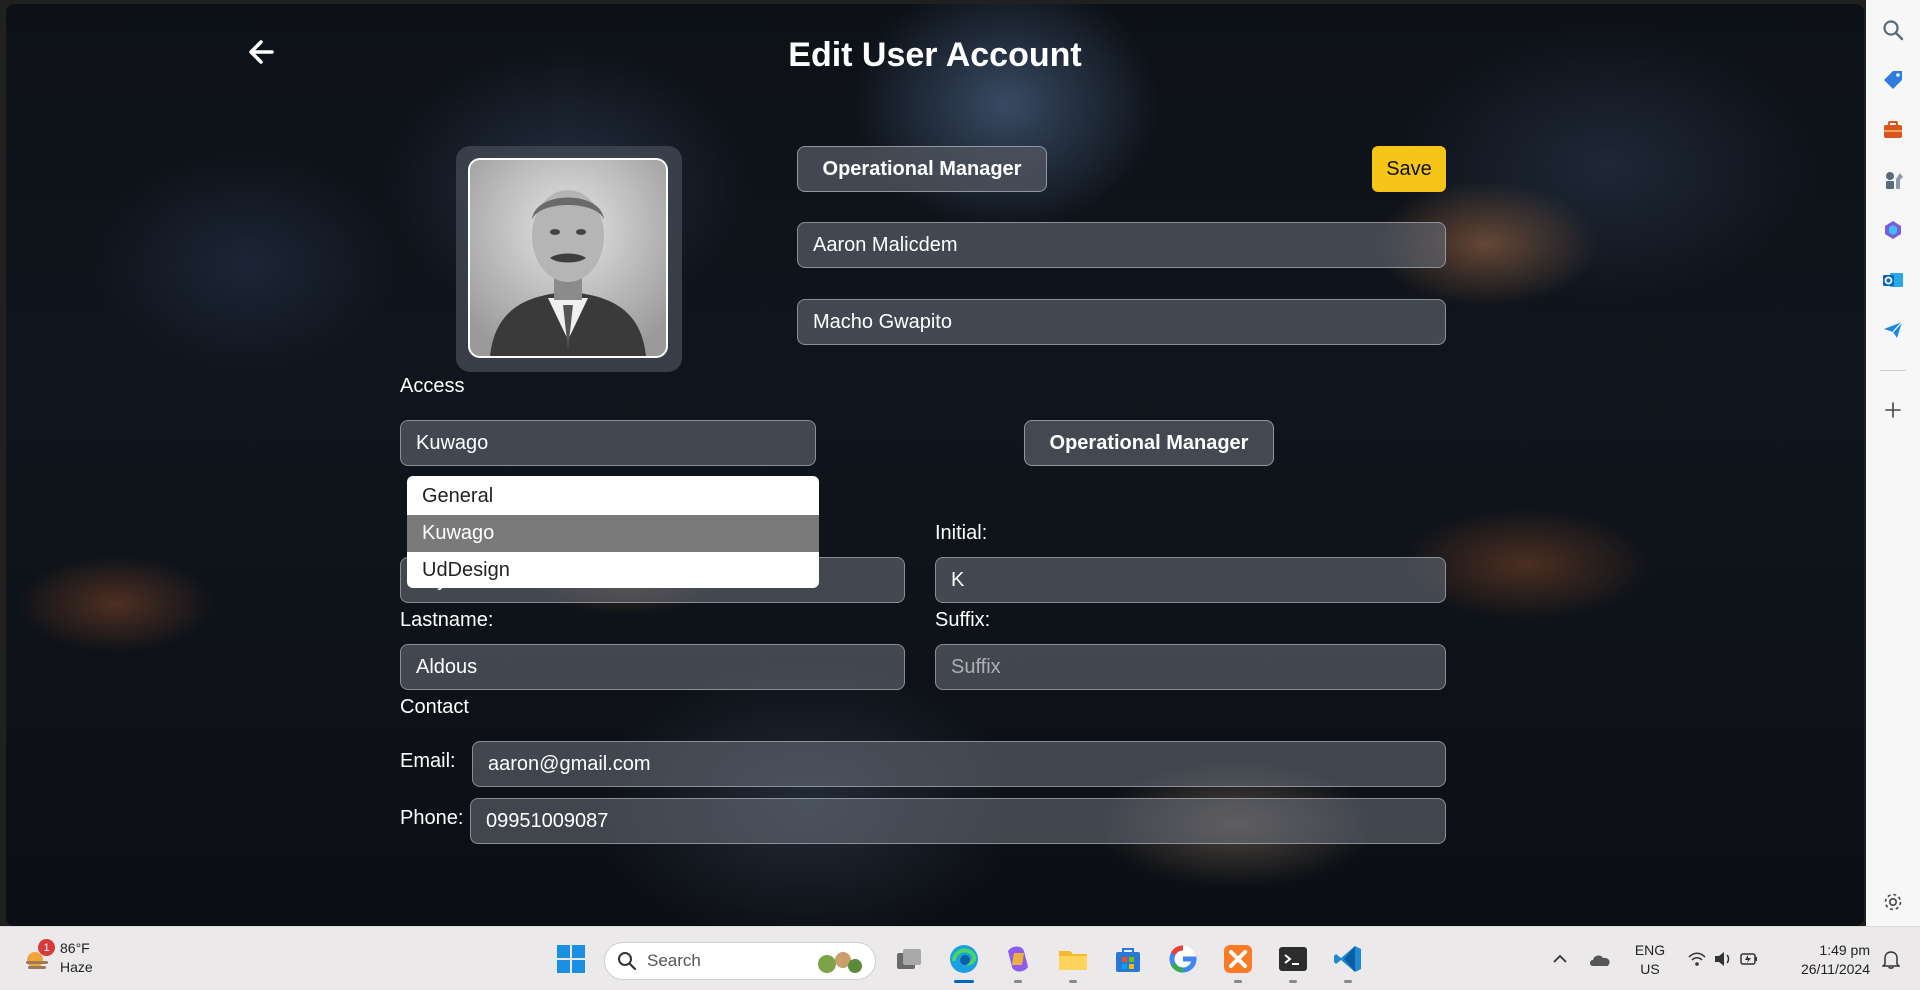 The height and width of the screenshot is (990, 1920). I want to click on weather-icon: 1, so click(38, 956).